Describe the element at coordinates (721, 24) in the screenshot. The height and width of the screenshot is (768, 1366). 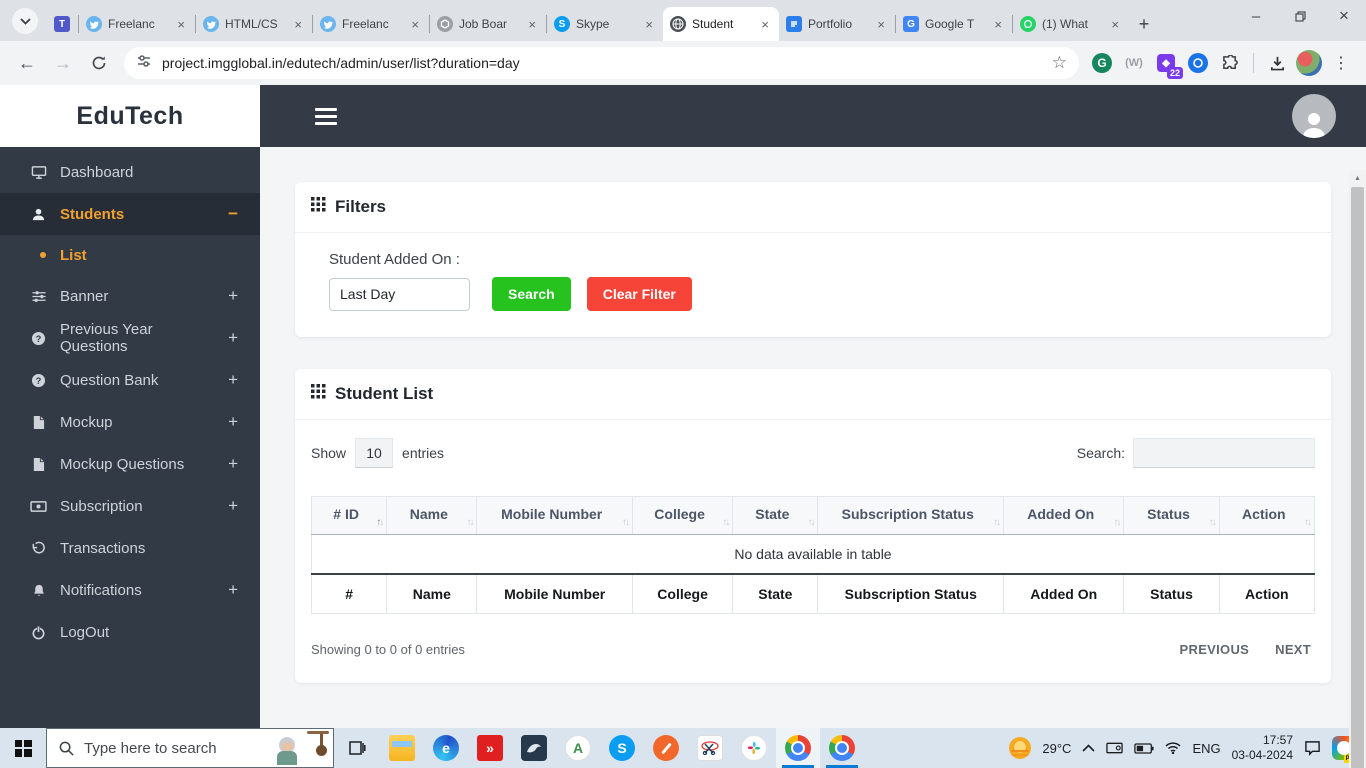
I see `tab-student-list-active: Student ×` at that location.